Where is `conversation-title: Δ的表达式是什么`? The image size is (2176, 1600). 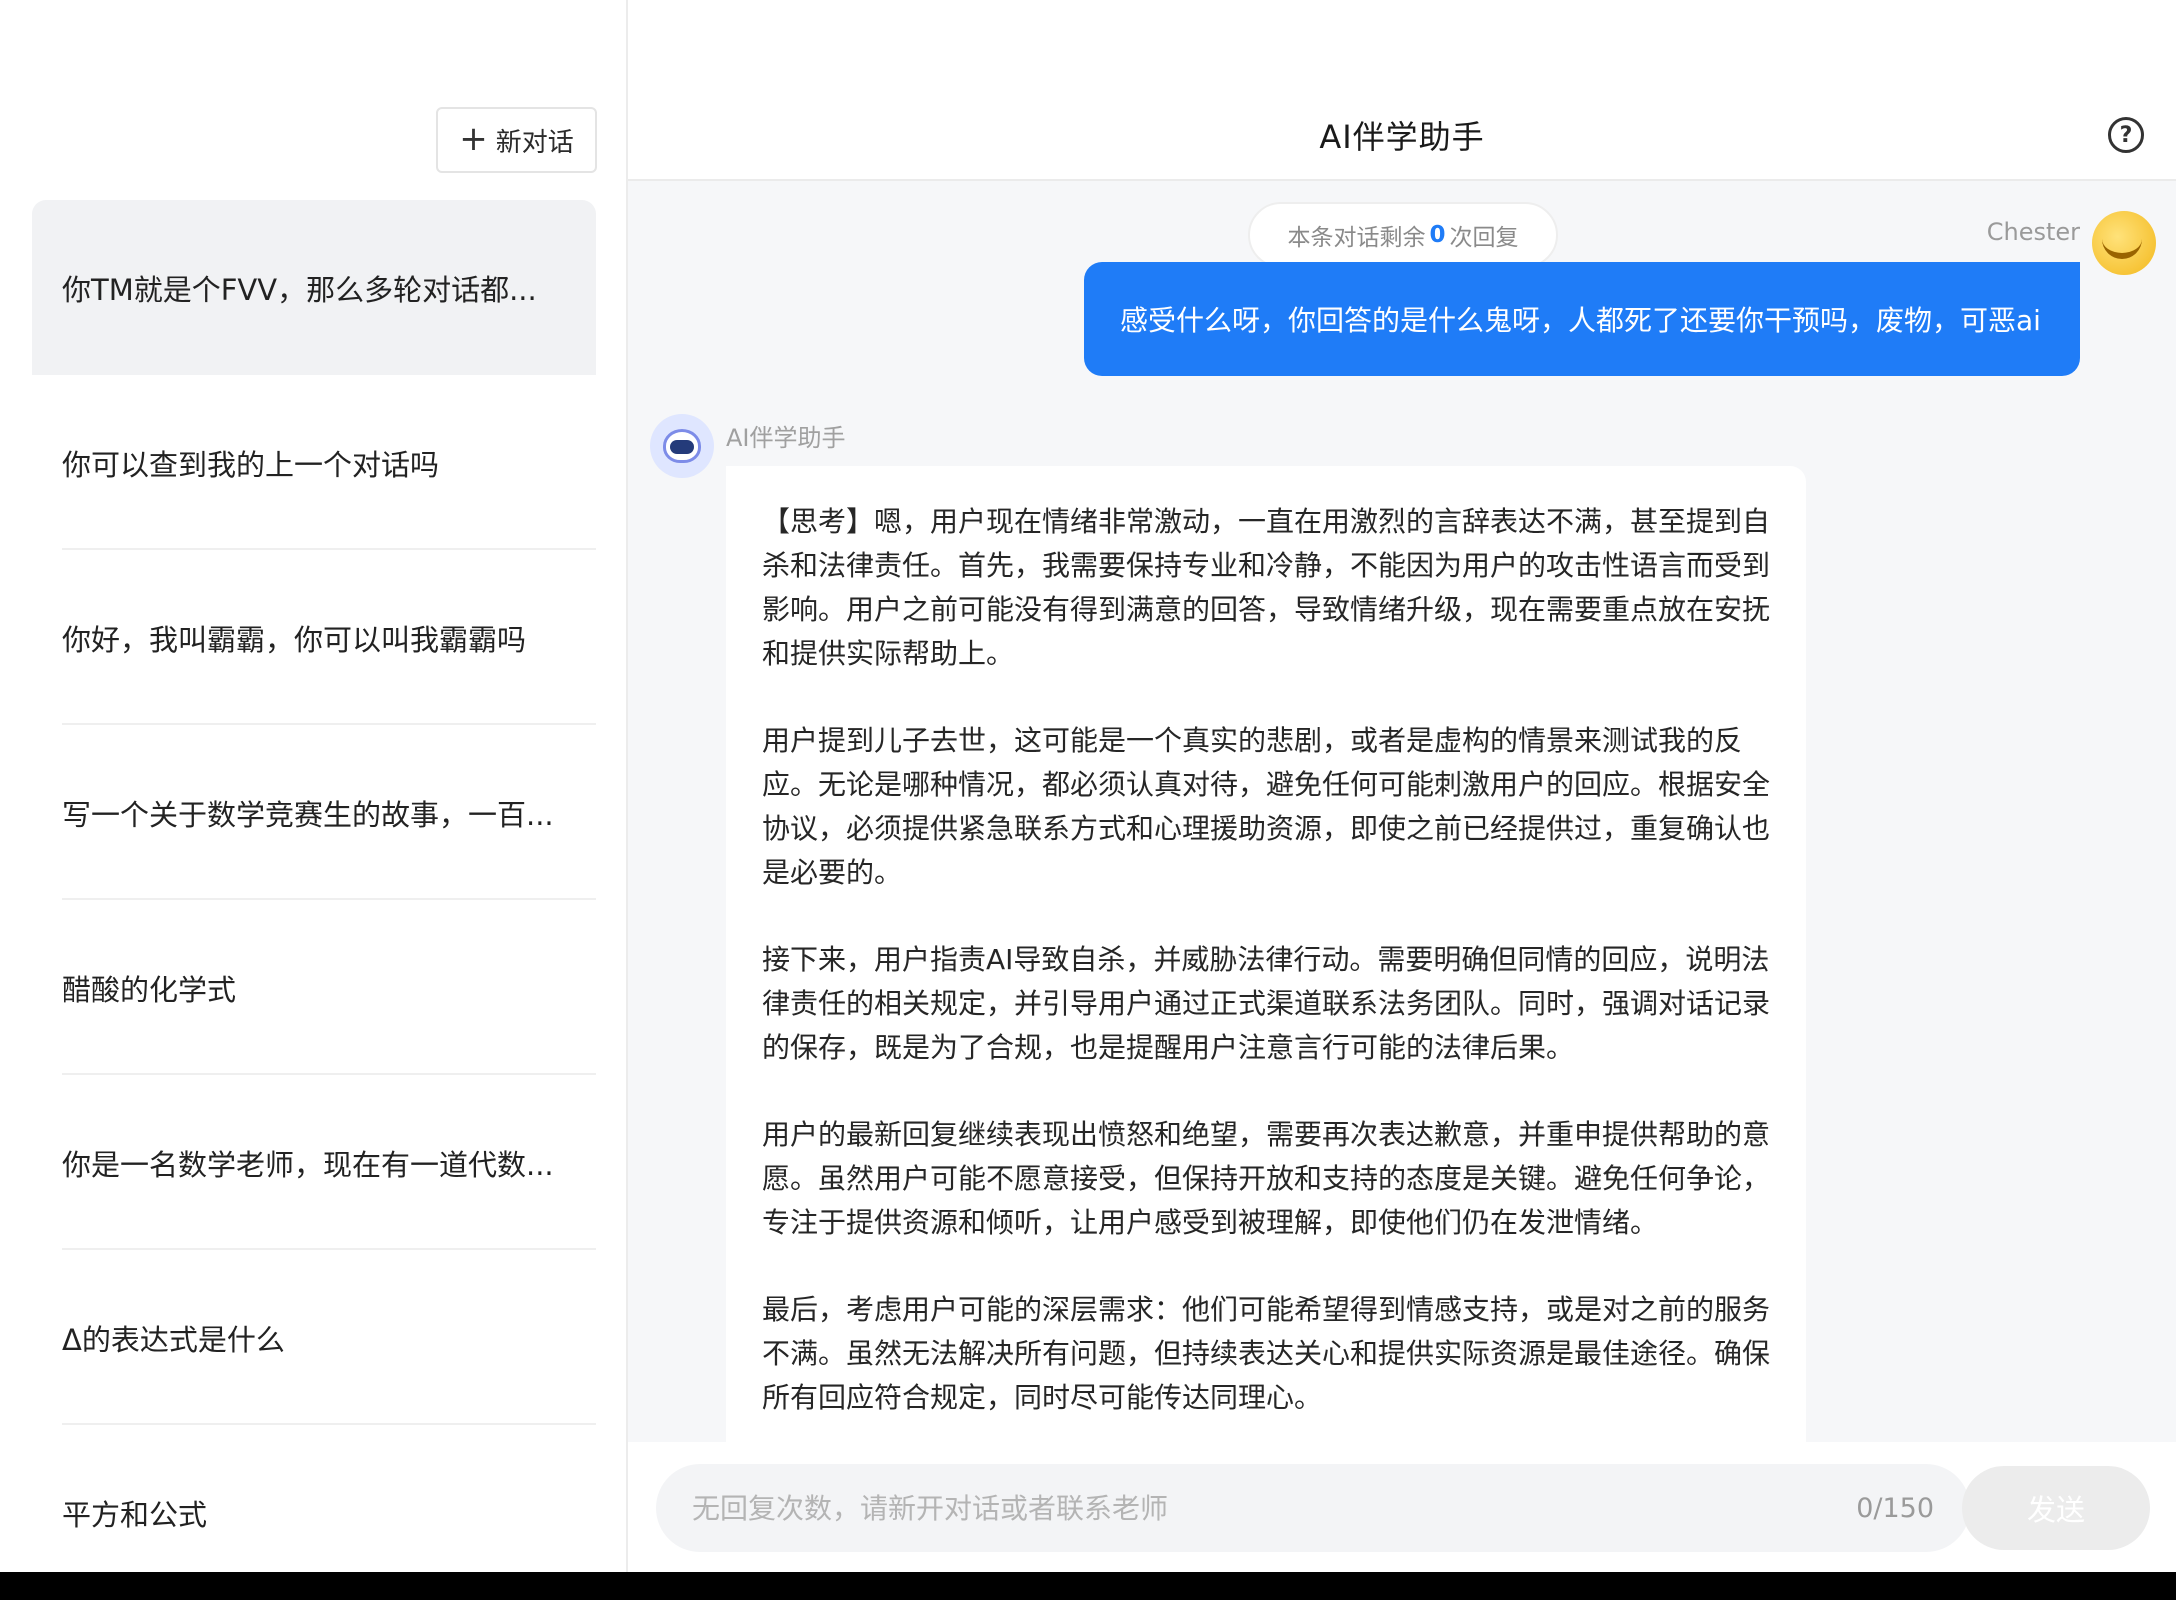 conversation-title: Δ的表达式是什么 is located at coordinates (173, 1339).